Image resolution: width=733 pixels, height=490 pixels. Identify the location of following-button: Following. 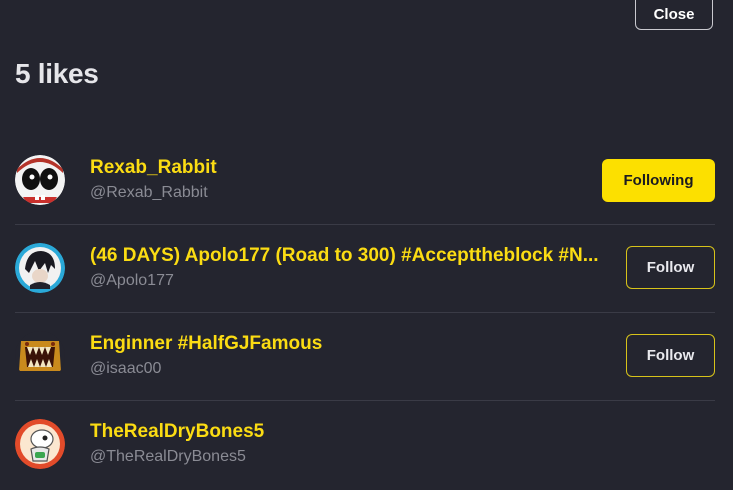
(658, 180).